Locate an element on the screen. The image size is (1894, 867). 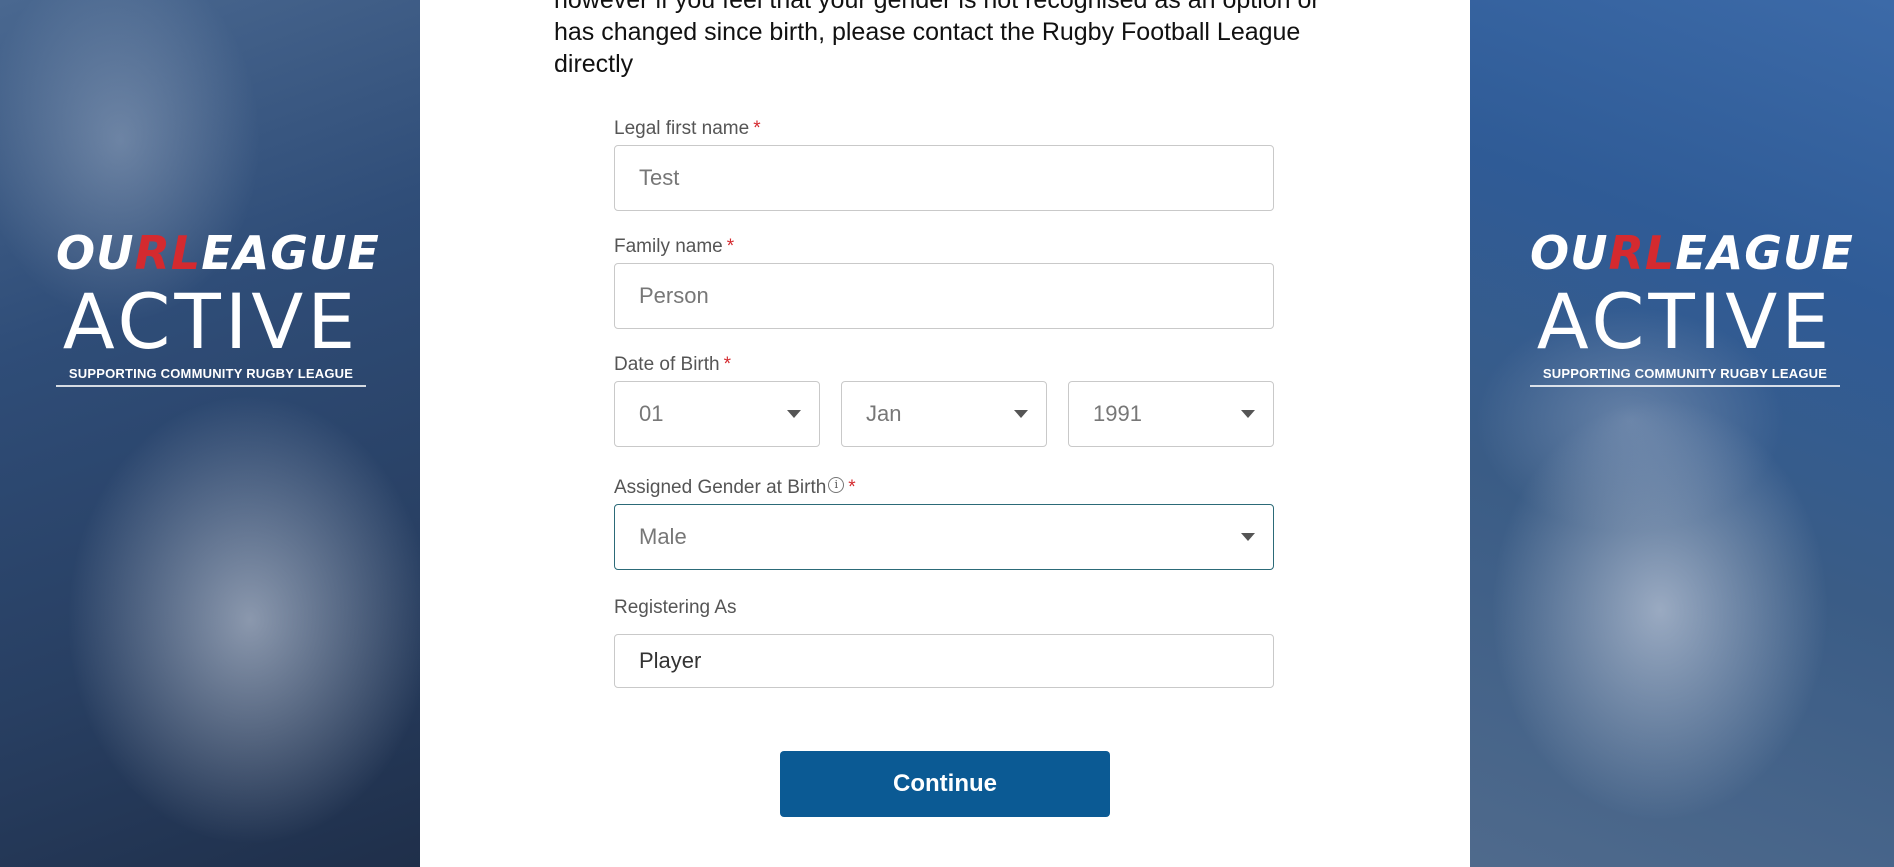
first-name-label-text: Legal first name is located at coordinates (682, 128).